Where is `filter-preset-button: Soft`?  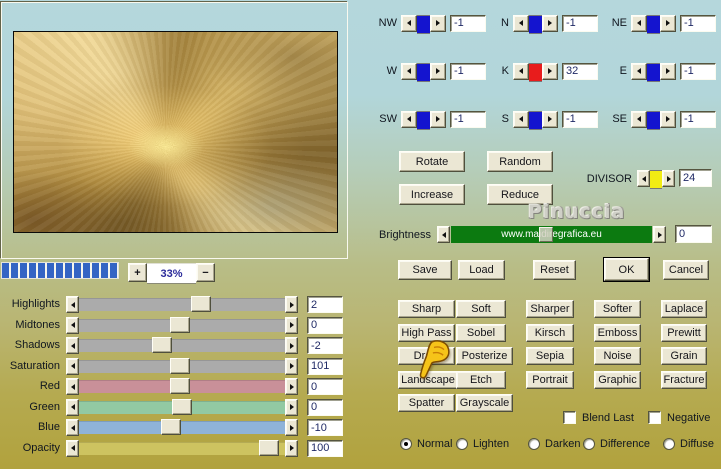 filter-preset-button: Soft is located at coordinates (481, 309).